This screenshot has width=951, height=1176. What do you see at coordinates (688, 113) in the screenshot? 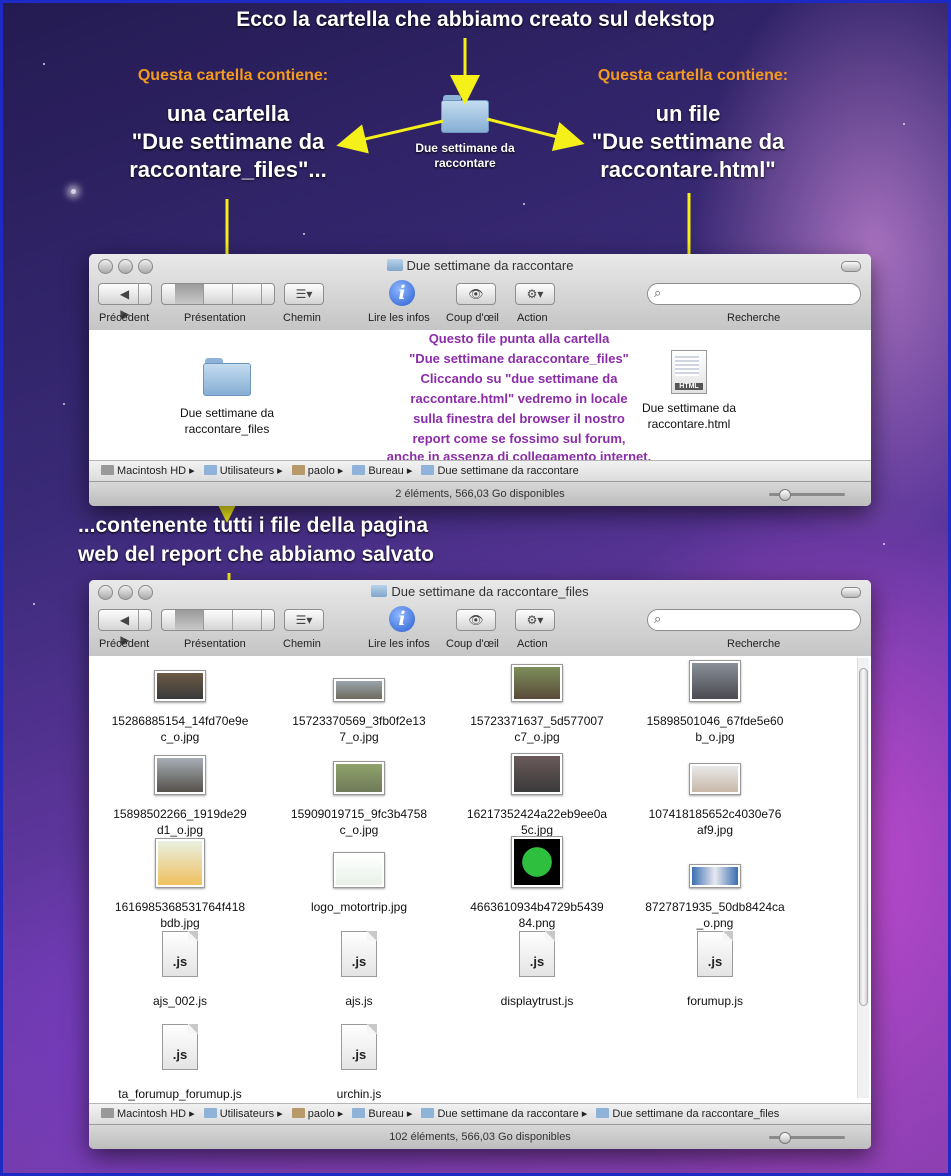
I see `right-desc-line1: un file` at bounding box center [688, 113].